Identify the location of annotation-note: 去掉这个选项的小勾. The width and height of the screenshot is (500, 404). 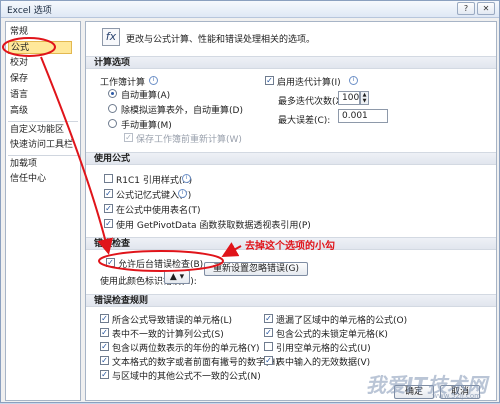
(290, 246).